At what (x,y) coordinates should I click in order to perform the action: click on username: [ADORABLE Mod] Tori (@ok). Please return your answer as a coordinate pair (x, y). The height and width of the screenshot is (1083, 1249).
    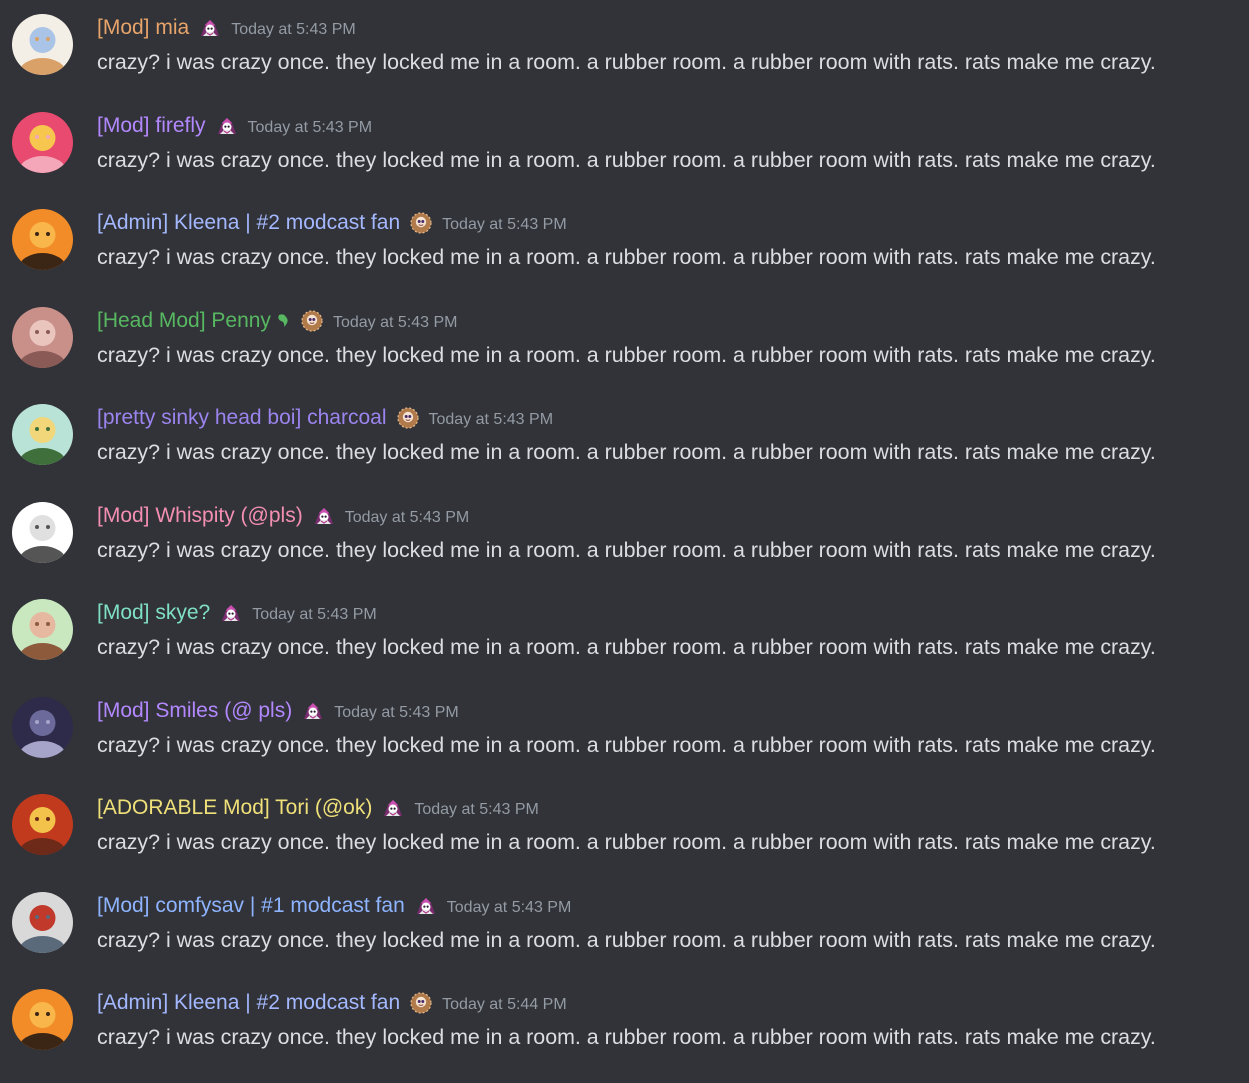
    Looking at the image, I should click on (234, 808).